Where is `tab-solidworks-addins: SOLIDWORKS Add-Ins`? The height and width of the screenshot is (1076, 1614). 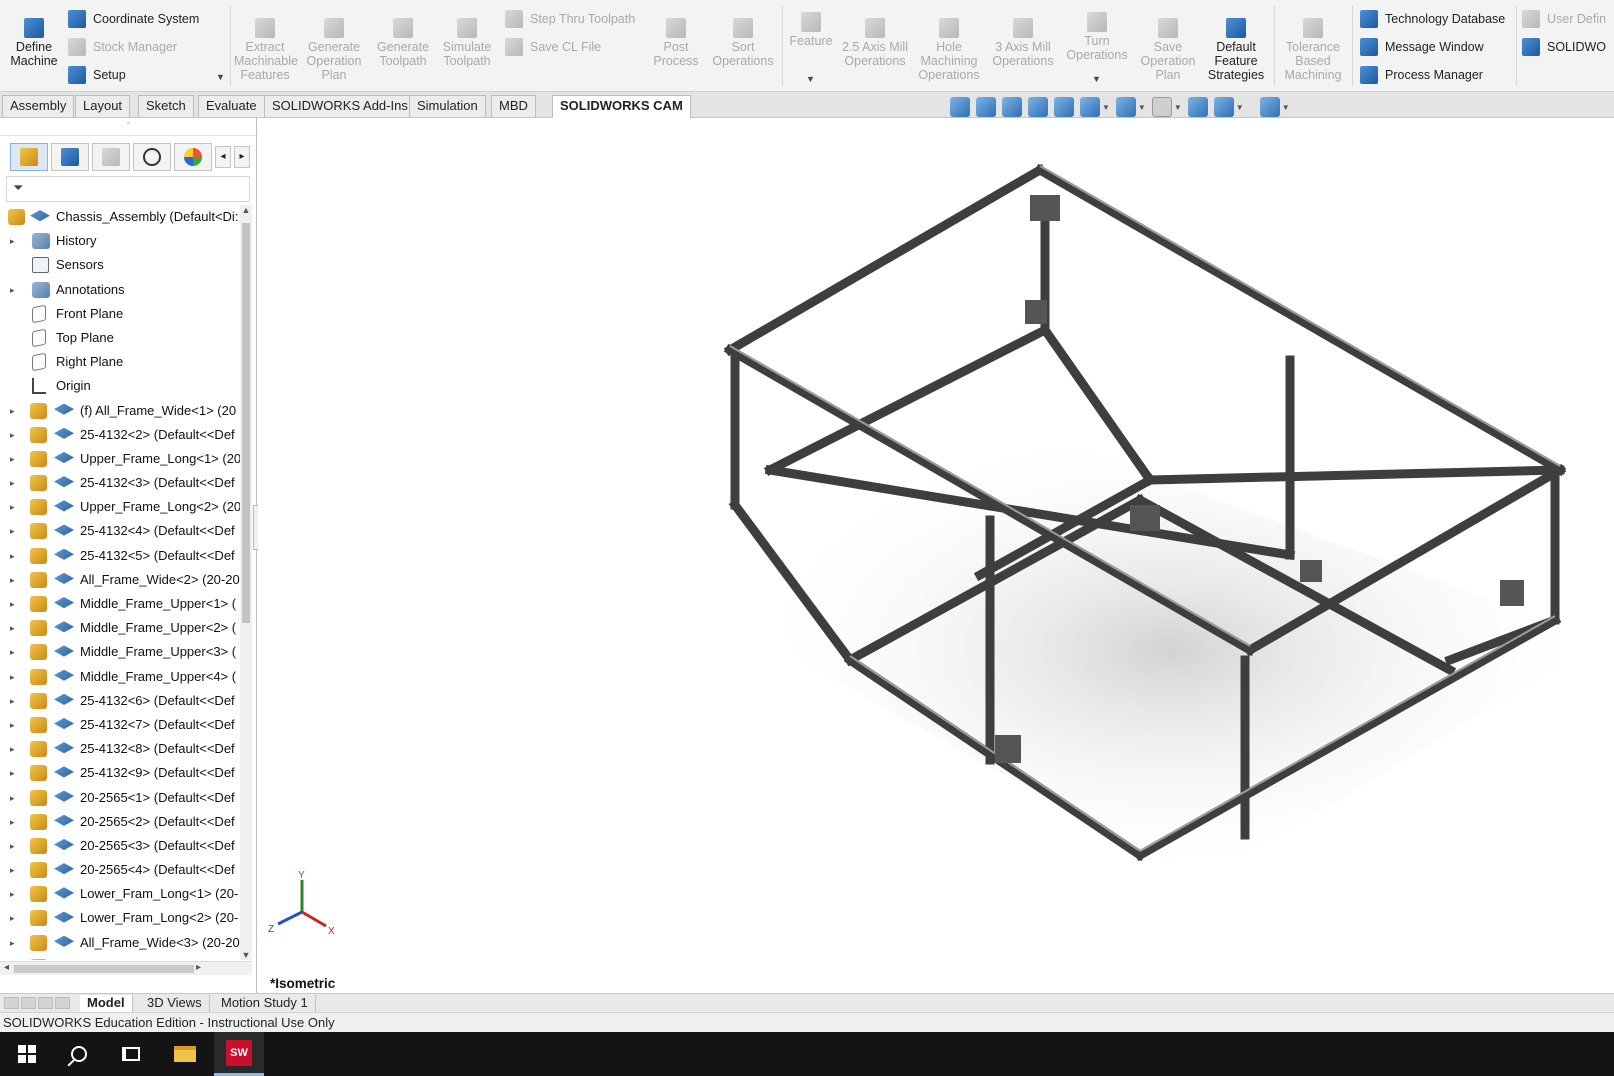
tab-solidworks-addins: SOLIDWORKS Add-Ins is located at coordinates (340, 106).